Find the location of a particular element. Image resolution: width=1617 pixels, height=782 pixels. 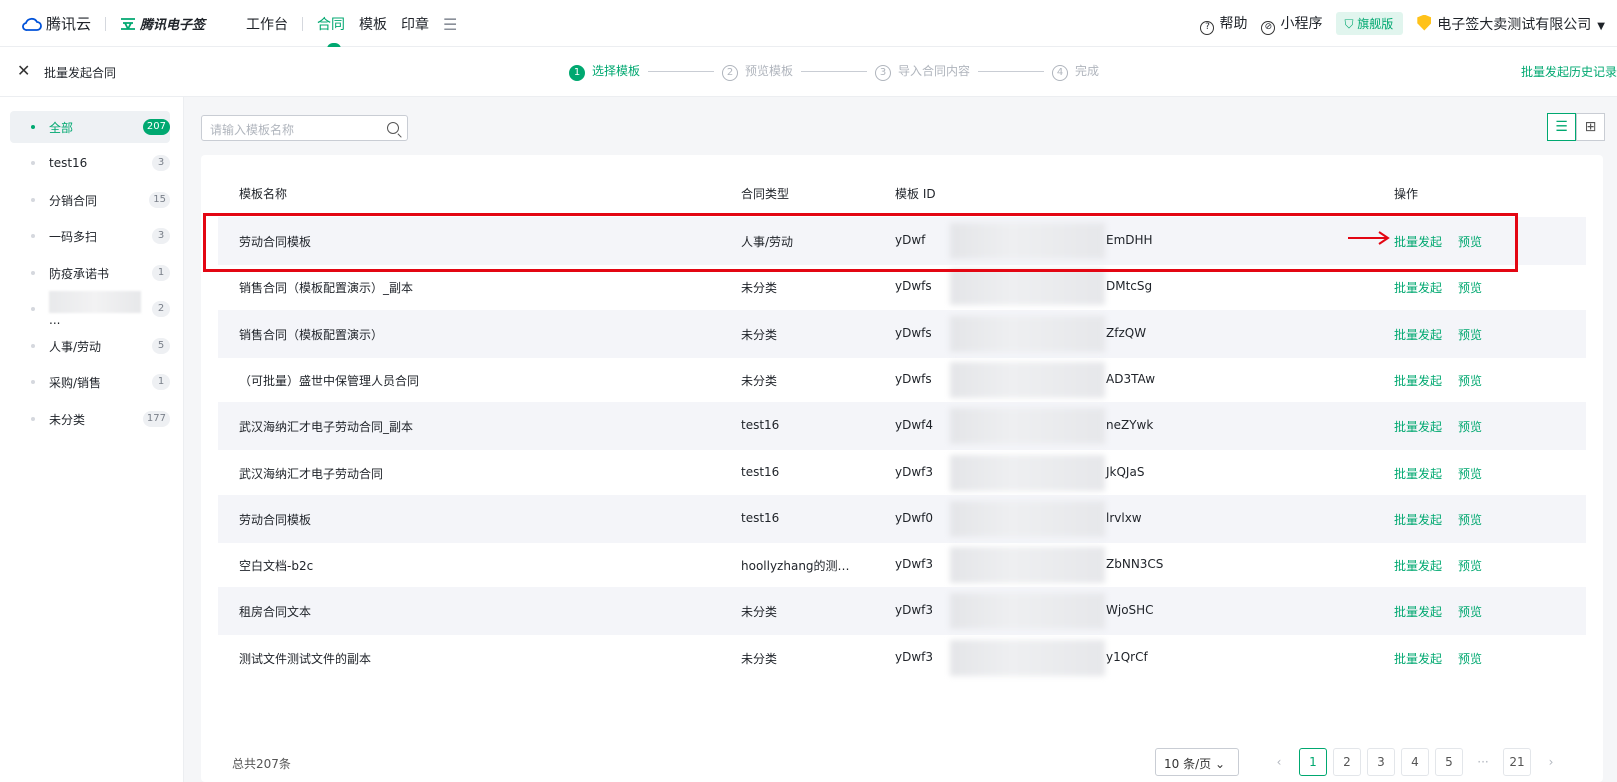

sidebar-item-uncategorized: 未分类 177 is located at coordinates (90, 419).